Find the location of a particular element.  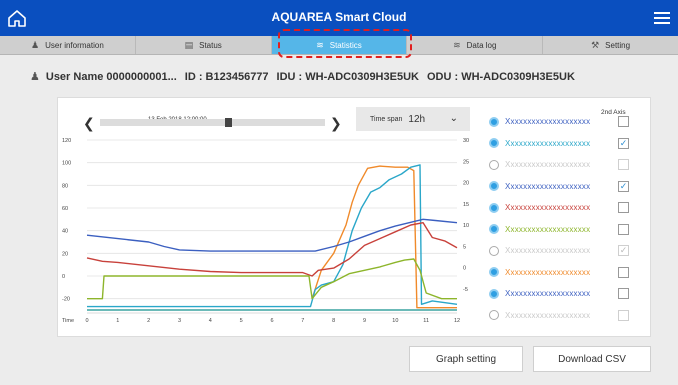

y-tick-label: 0 is located at coordinates (63, 277).